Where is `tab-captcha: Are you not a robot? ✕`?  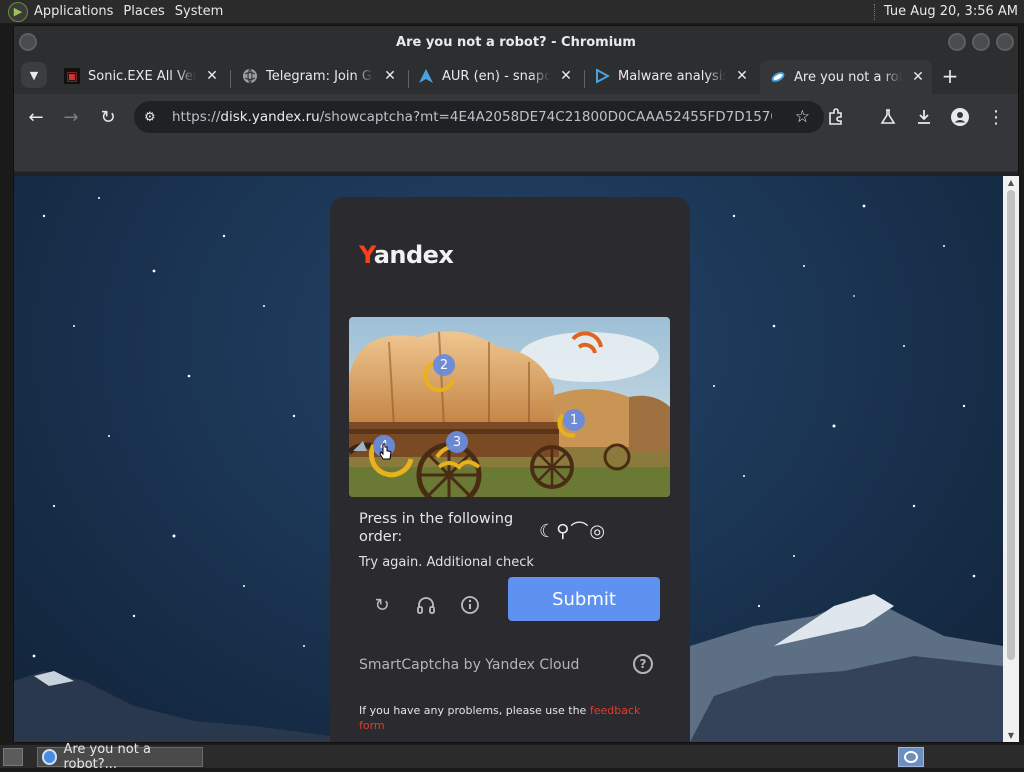
tab-captcha: Are you not a robot? ✕ is located at coordinates (846, 77).